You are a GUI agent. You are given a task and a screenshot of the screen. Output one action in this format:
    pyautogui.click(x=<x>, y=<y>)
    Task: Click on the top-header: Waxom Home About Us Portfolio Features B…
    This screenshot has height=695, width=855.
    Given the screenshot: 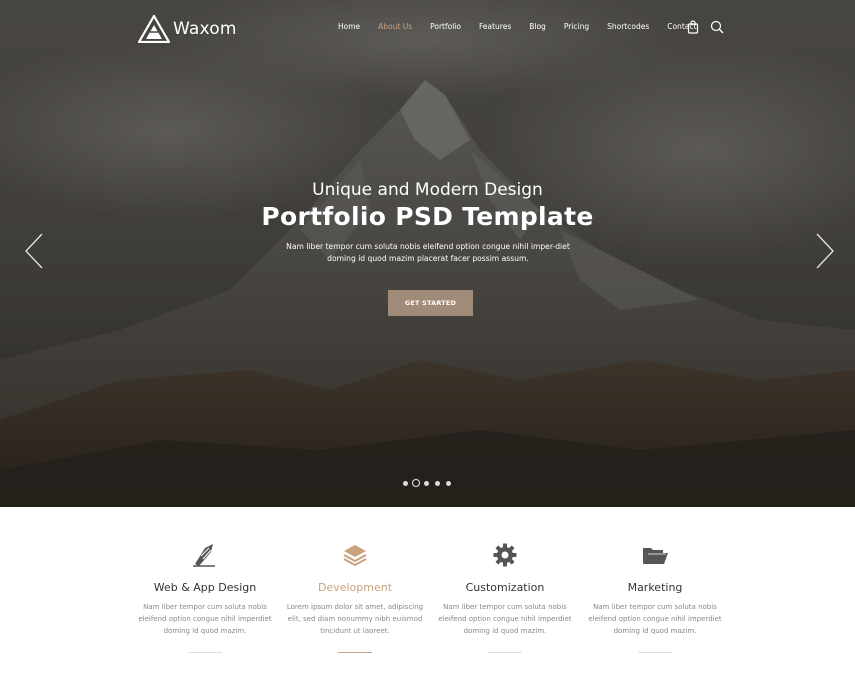 What is the action you would take?
    pyautogui.click(x=427, y=29)
    